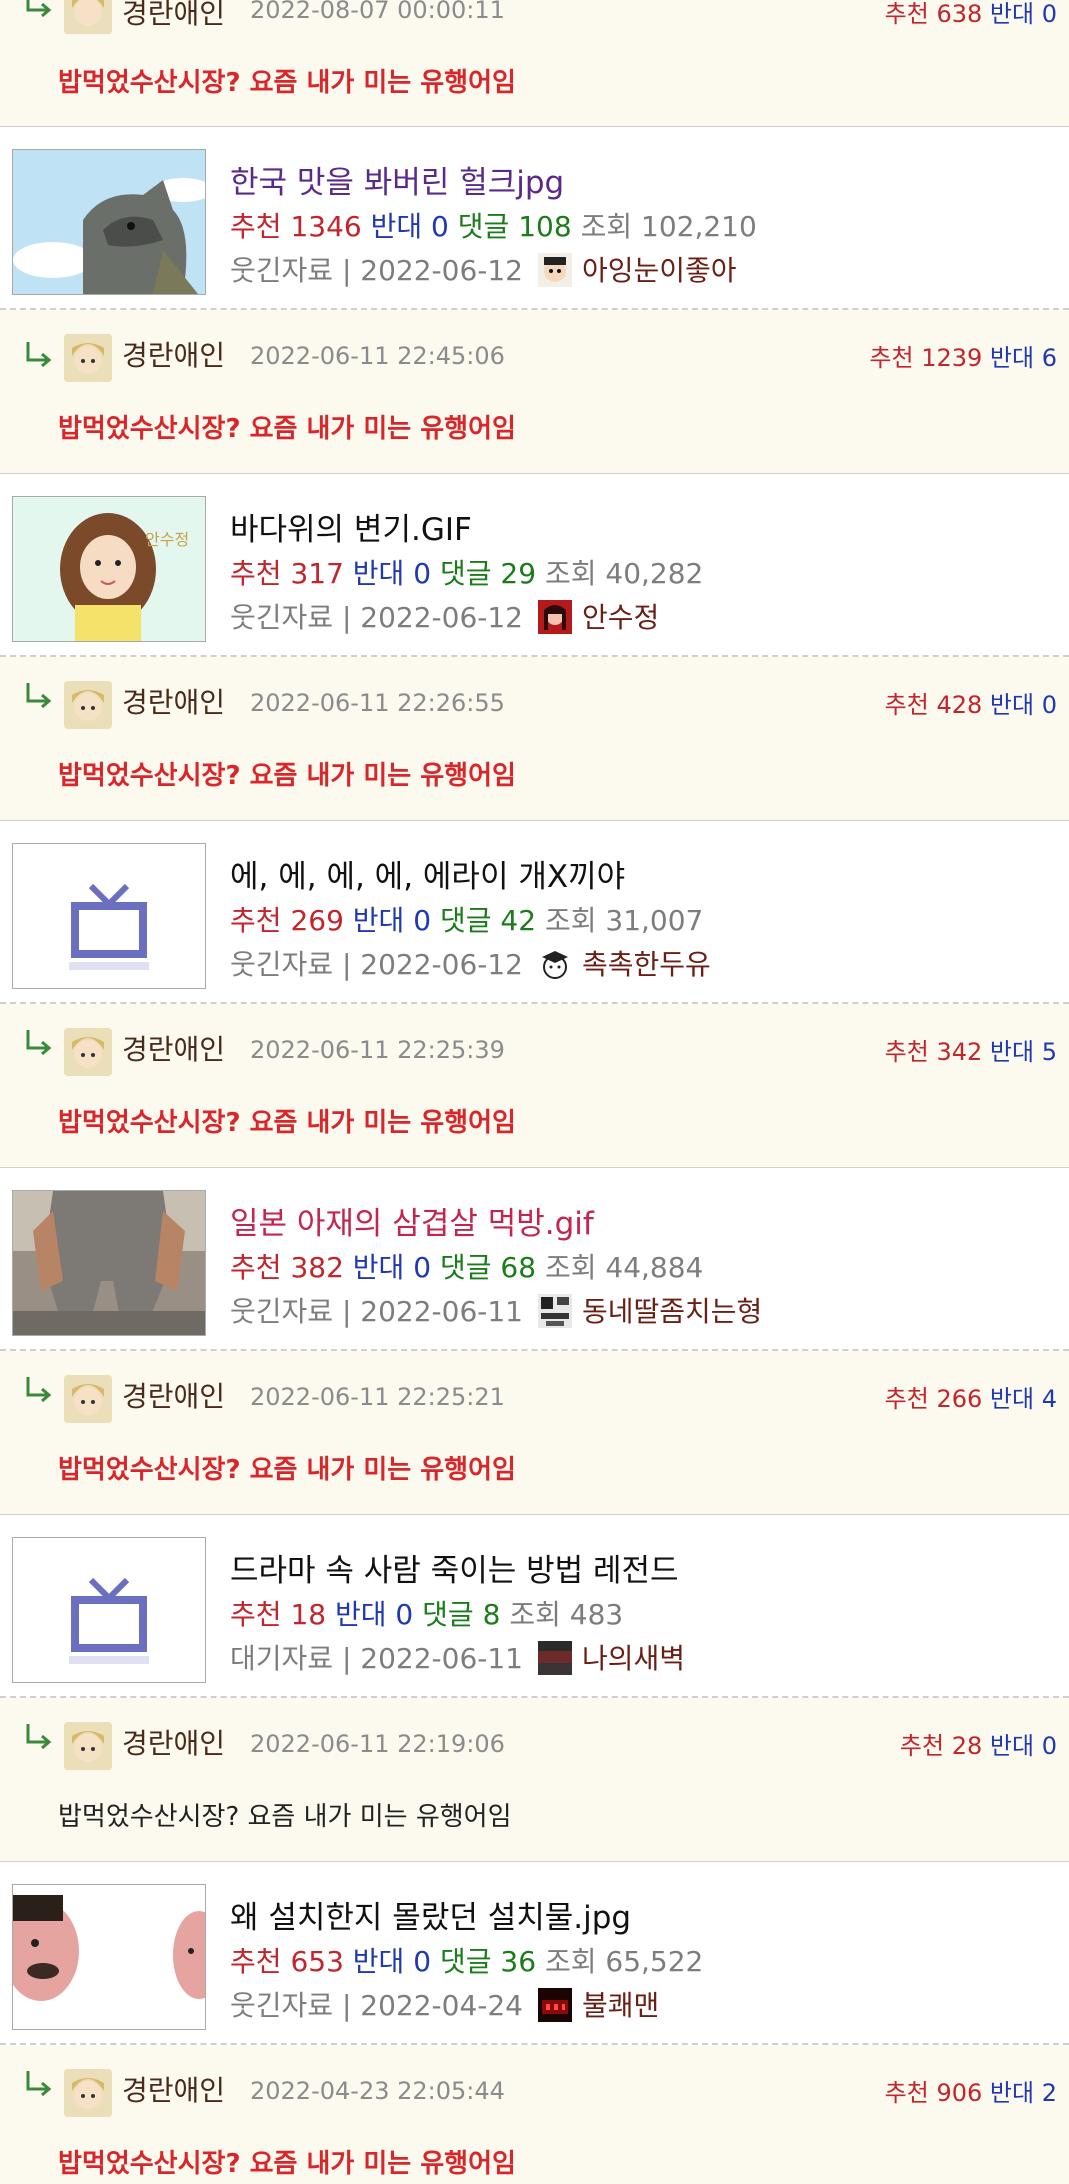  Describe the element at coordinates (952, 358) in the screenshot. I see `up-count: 1239` at that location.